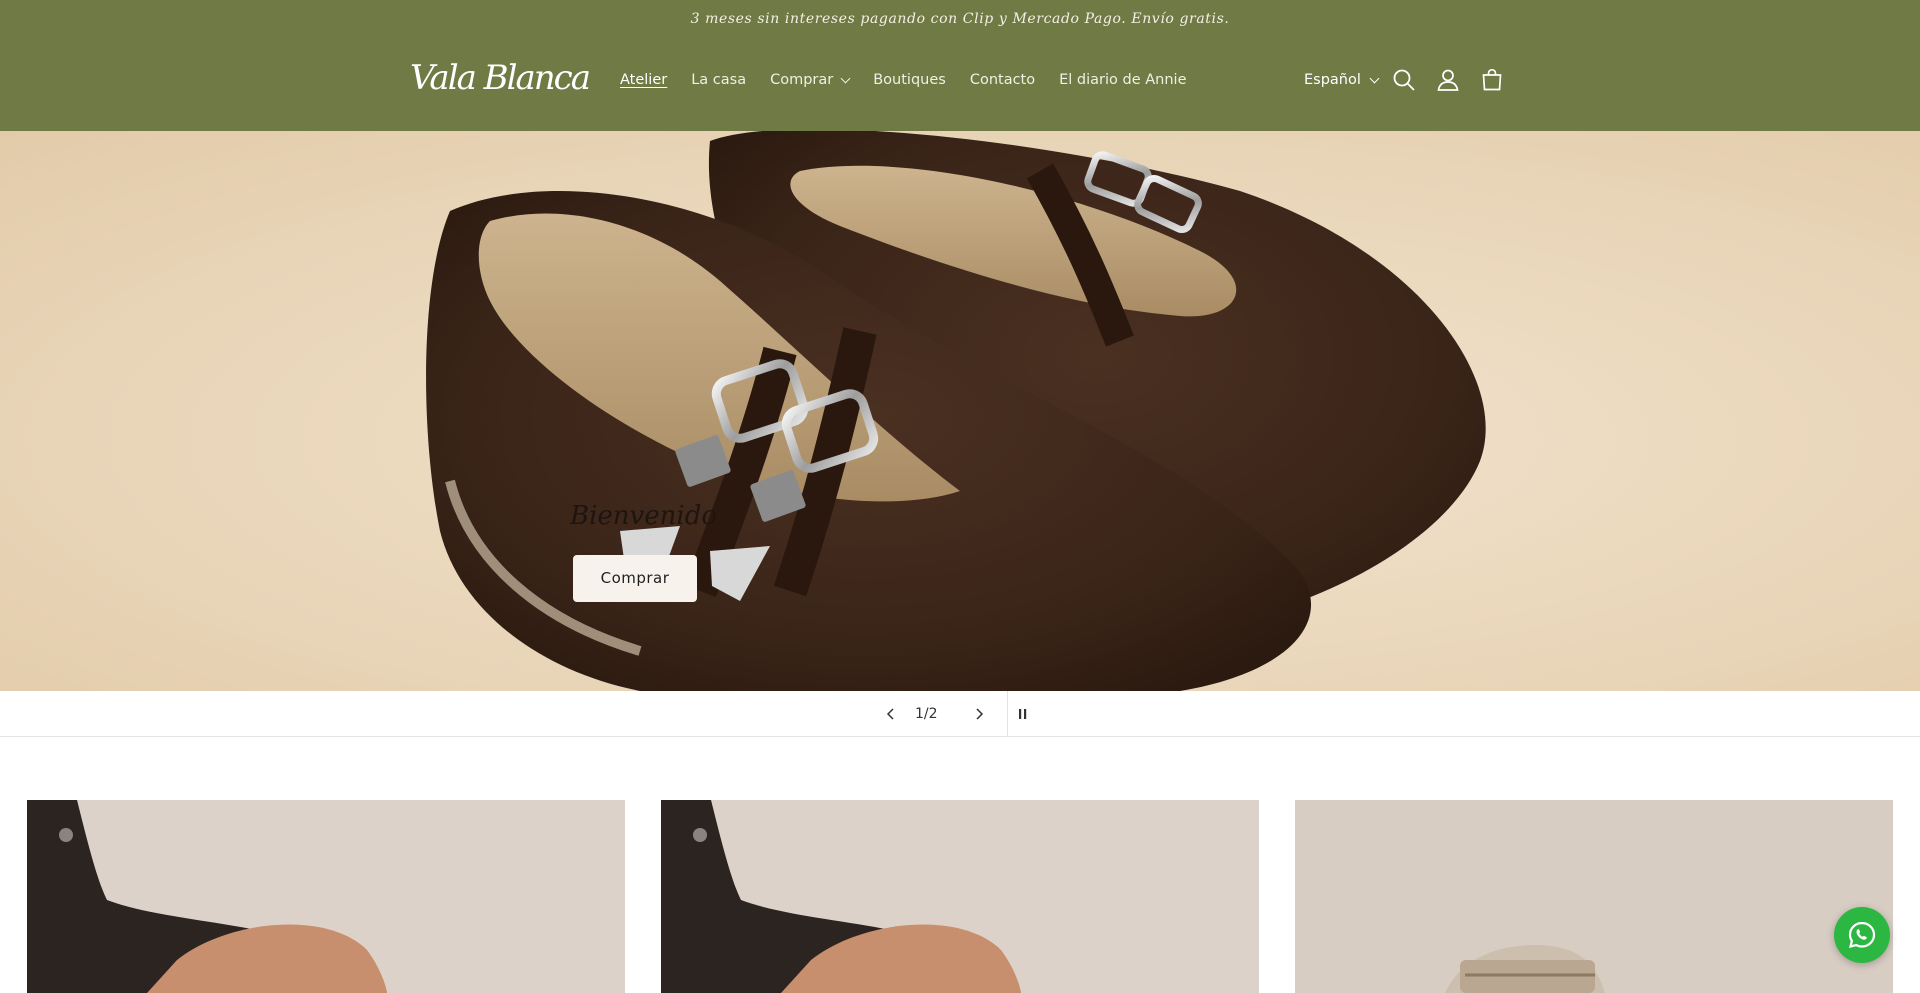 The width and height of the screenshot is (1920, 993). I want to click on search-icon, so click(1404, 80).